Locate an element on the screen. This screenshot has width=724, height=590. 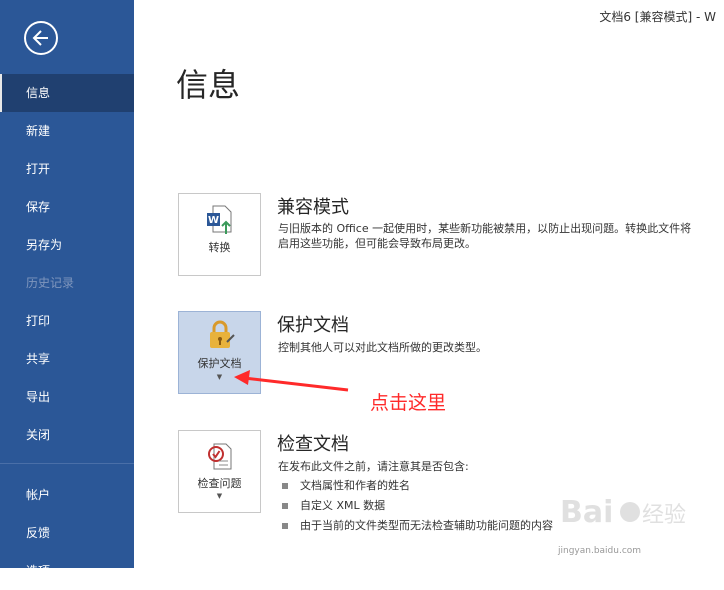
nav-close: 关闭 is located at coordinates (67, 435).